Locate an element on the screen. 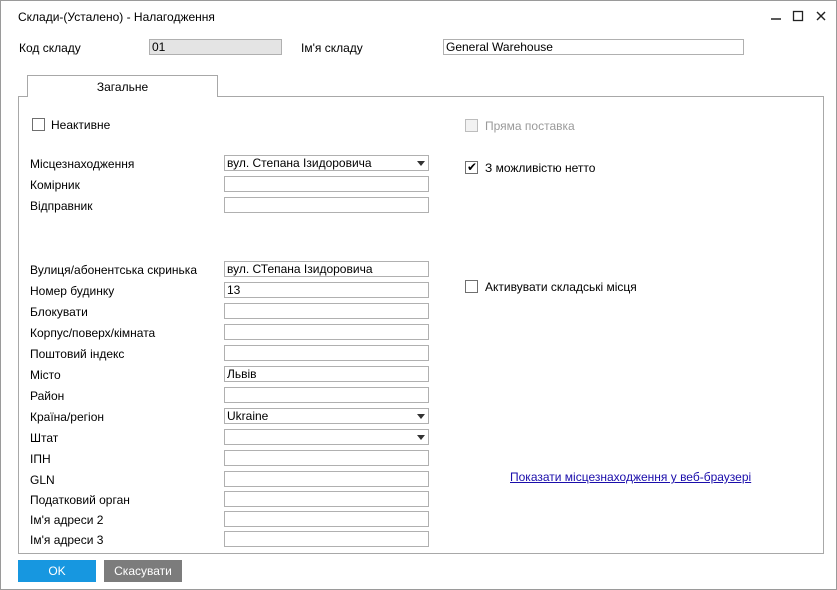 This screenshot has height=590, width=837. netto-label: З можливістю нетто is located at coordinates (540, 168).